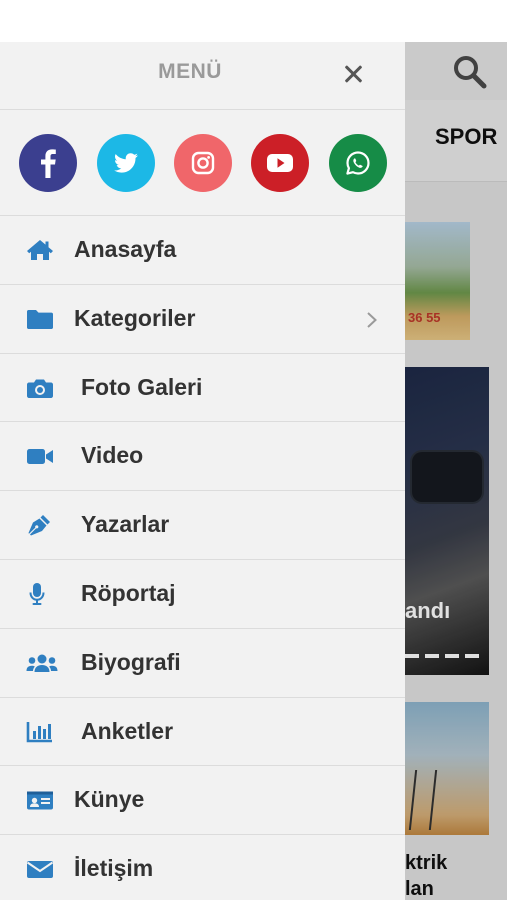 This screenshot has width=507, height=900. Describe the element at coordinates (48, 163) in the screenshot. I see `facebook-icon` at that location.